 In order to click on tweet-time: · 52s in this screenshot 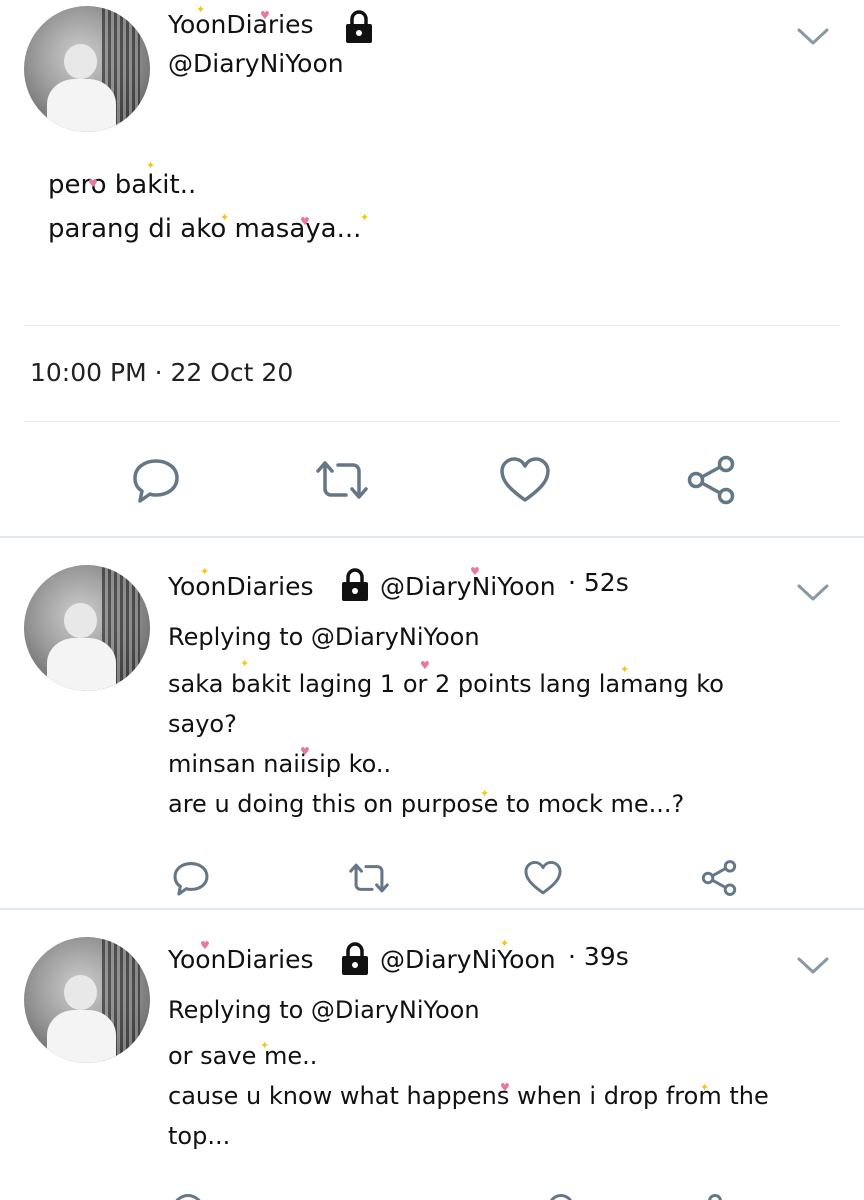, I will do `click(598, 582)`.